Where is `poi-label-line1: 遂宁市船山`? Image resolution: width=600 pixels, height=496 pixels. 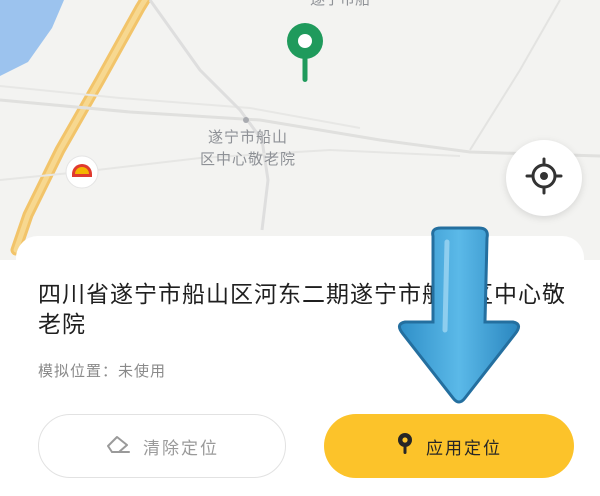
poi-label-line1: 遂宁市船山 is located at coordinates (247, 137).